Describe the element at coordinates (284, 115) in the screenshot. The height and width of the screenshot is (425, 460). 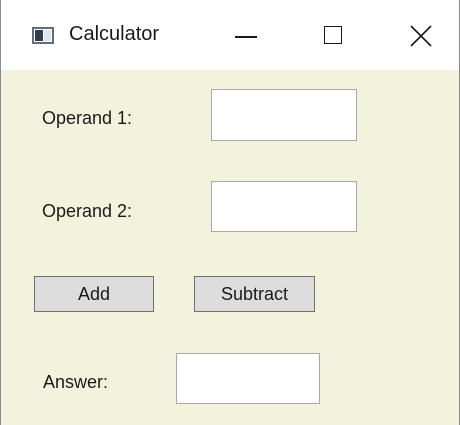
I see `operand1-input` at that location.